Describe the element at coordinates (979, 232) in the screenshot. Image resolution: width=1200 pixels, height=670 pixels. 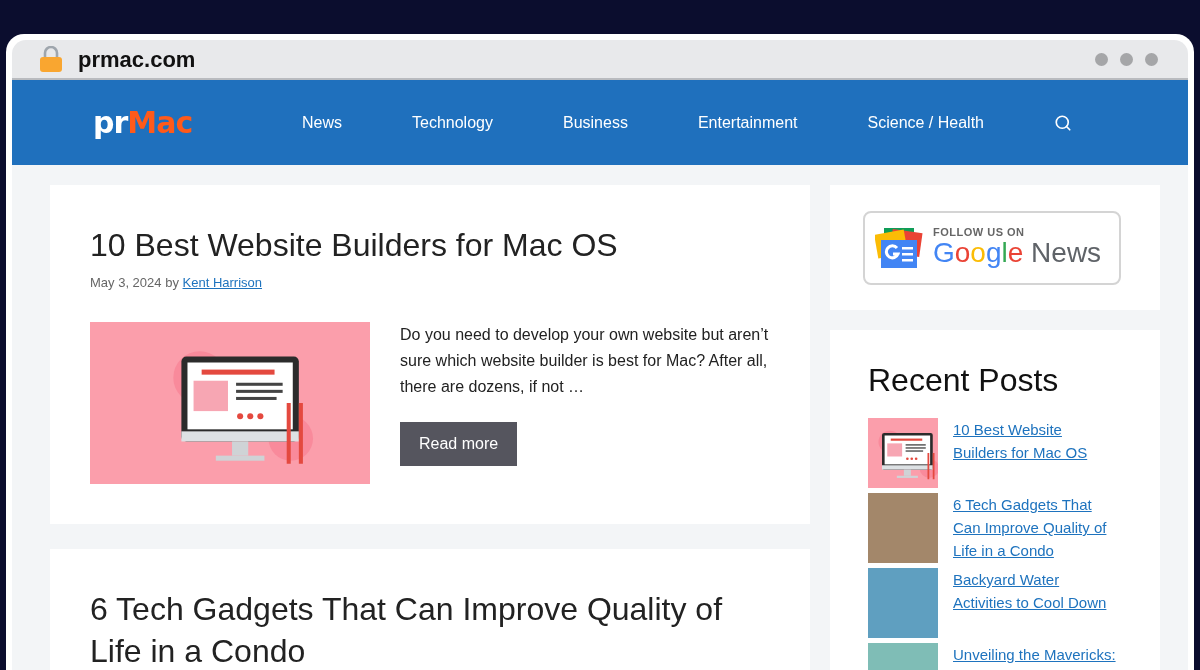
I see `badge-caption: FOLLOW US ON` at that location.